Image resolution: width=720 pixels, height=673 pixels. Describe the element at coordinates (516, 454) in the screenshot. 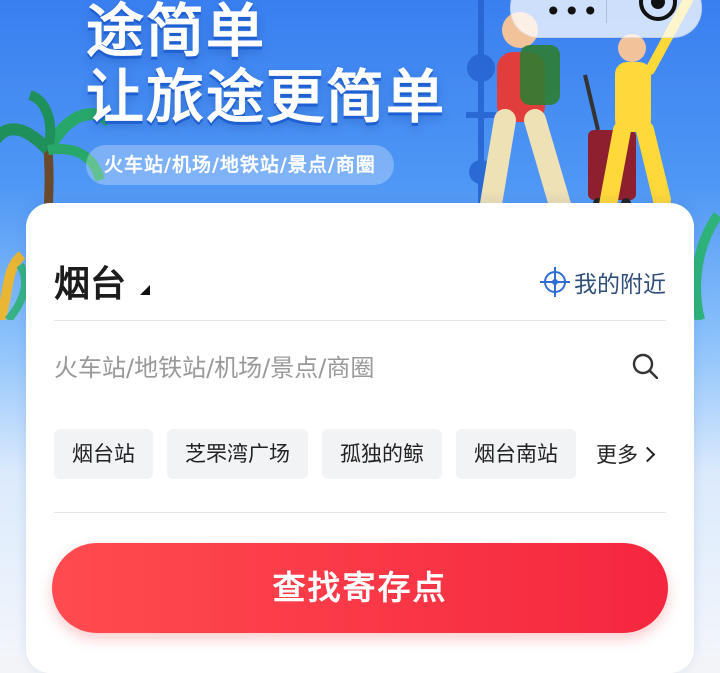

I see `chip-yantai-south-station: 烟台南站` at that location.